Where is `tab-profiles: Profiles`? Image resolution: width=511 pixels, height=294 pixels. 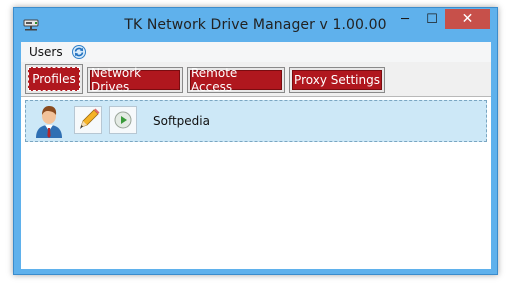
tab-profiles: Profiles is located at coordinates (54, 79).